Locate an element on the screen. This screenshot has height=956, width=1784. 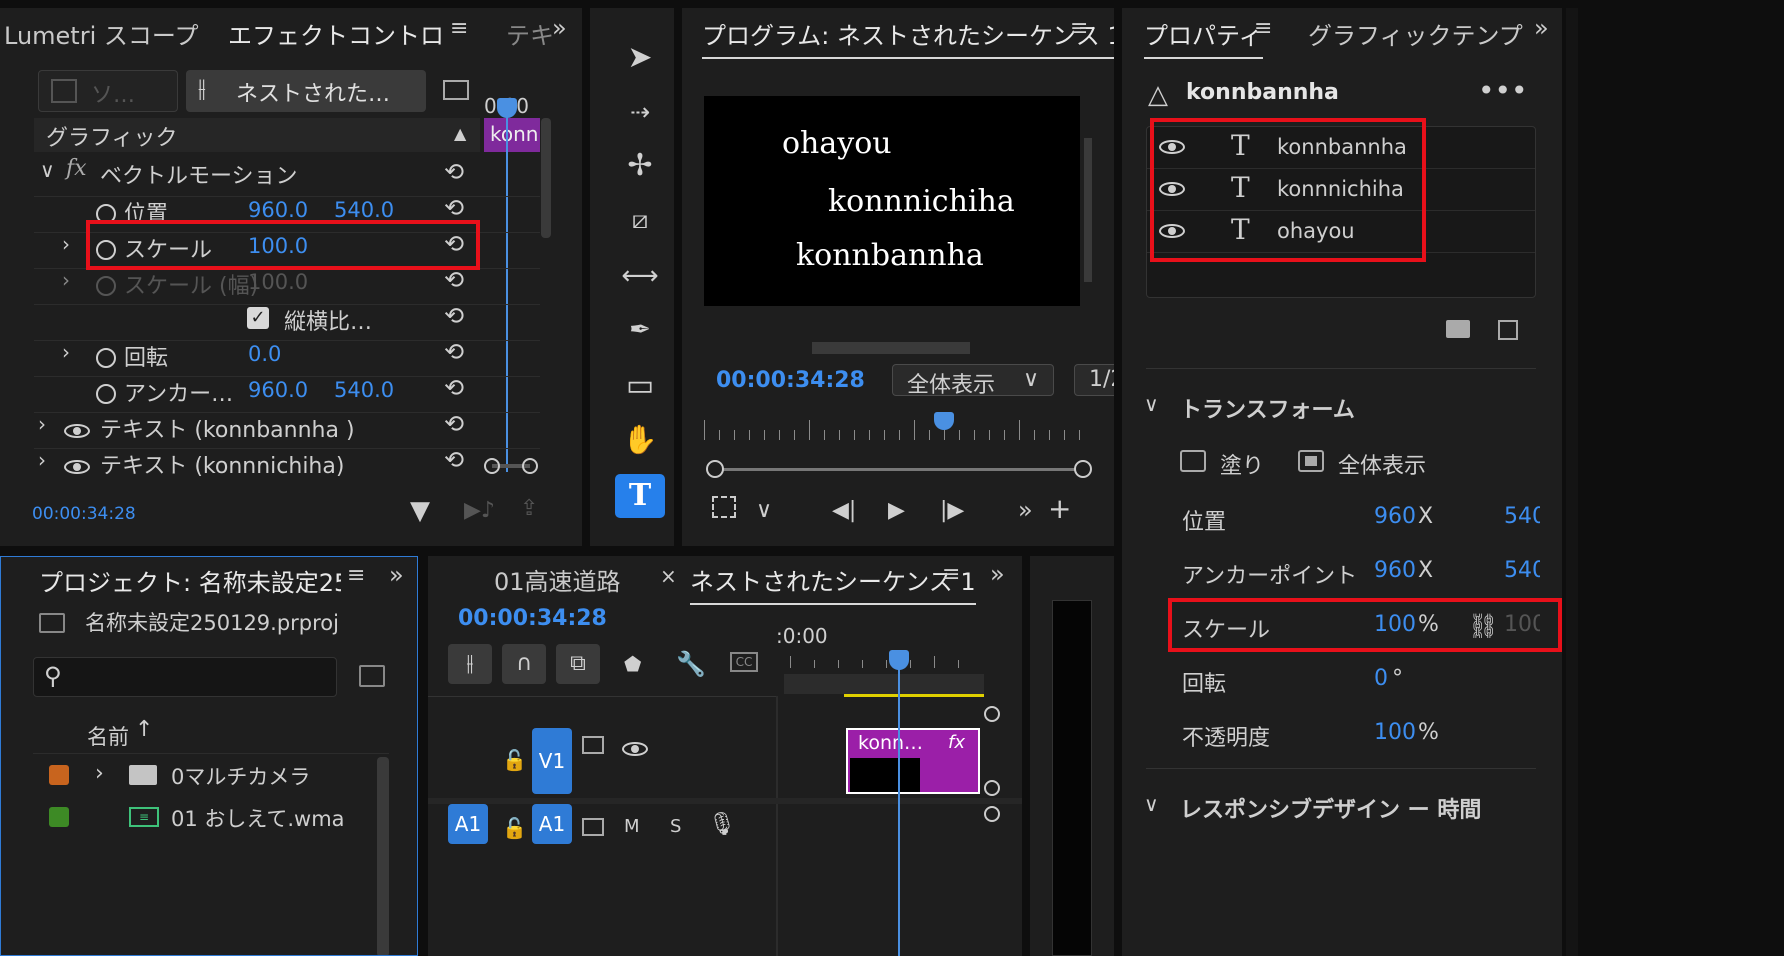
mini-playhead is located at coordinates (507, 108).